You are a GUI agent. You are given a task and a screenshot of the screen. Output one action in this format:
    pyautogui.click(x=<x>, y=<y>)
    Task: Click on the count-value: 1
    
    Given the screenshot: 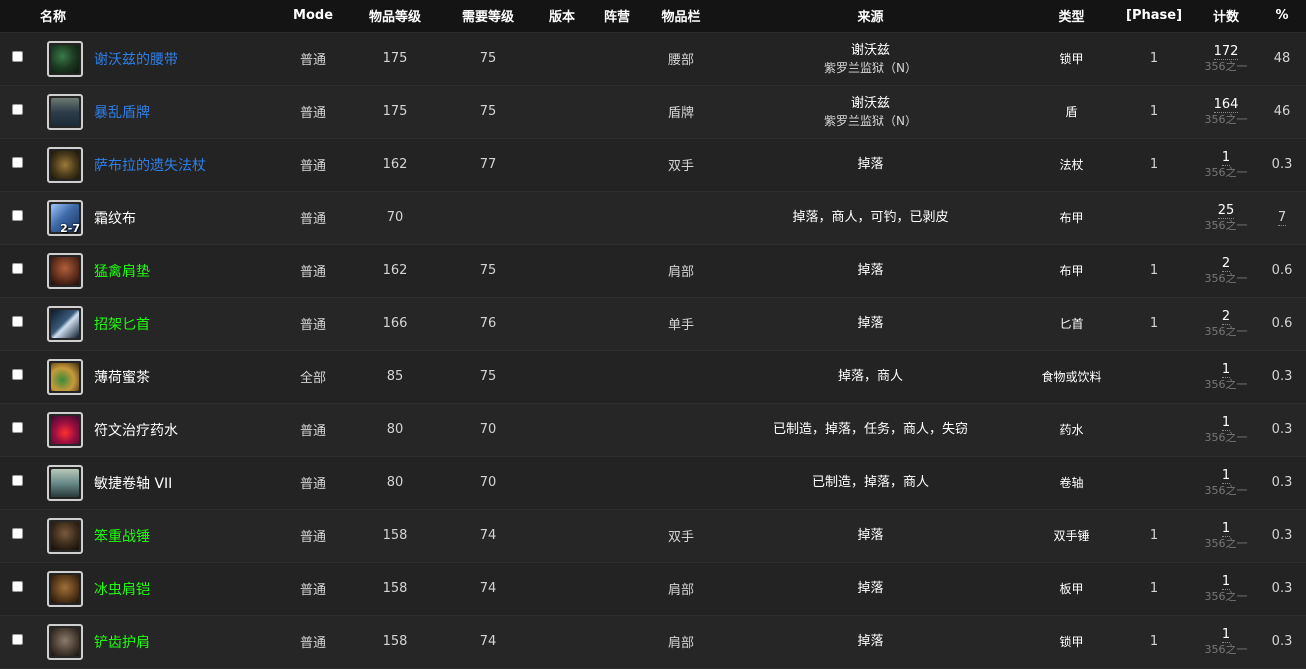 What is the action you would take?
    pyautogui.click(x=1226, y=422)
    